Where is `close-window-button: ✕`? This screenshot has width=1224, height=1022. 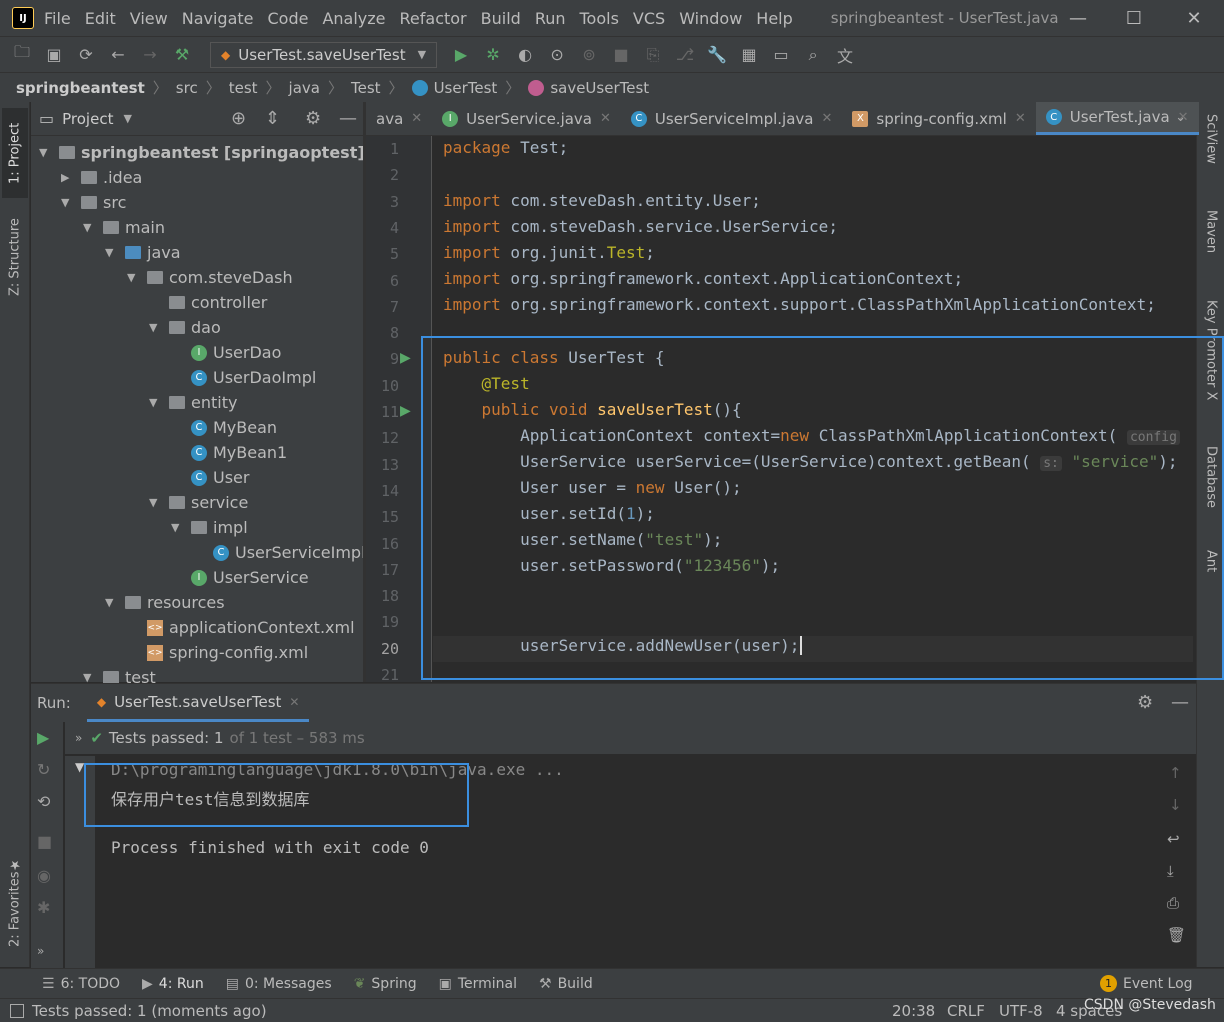 close-window-button: ✕ is located at coordinates (1194, 18).